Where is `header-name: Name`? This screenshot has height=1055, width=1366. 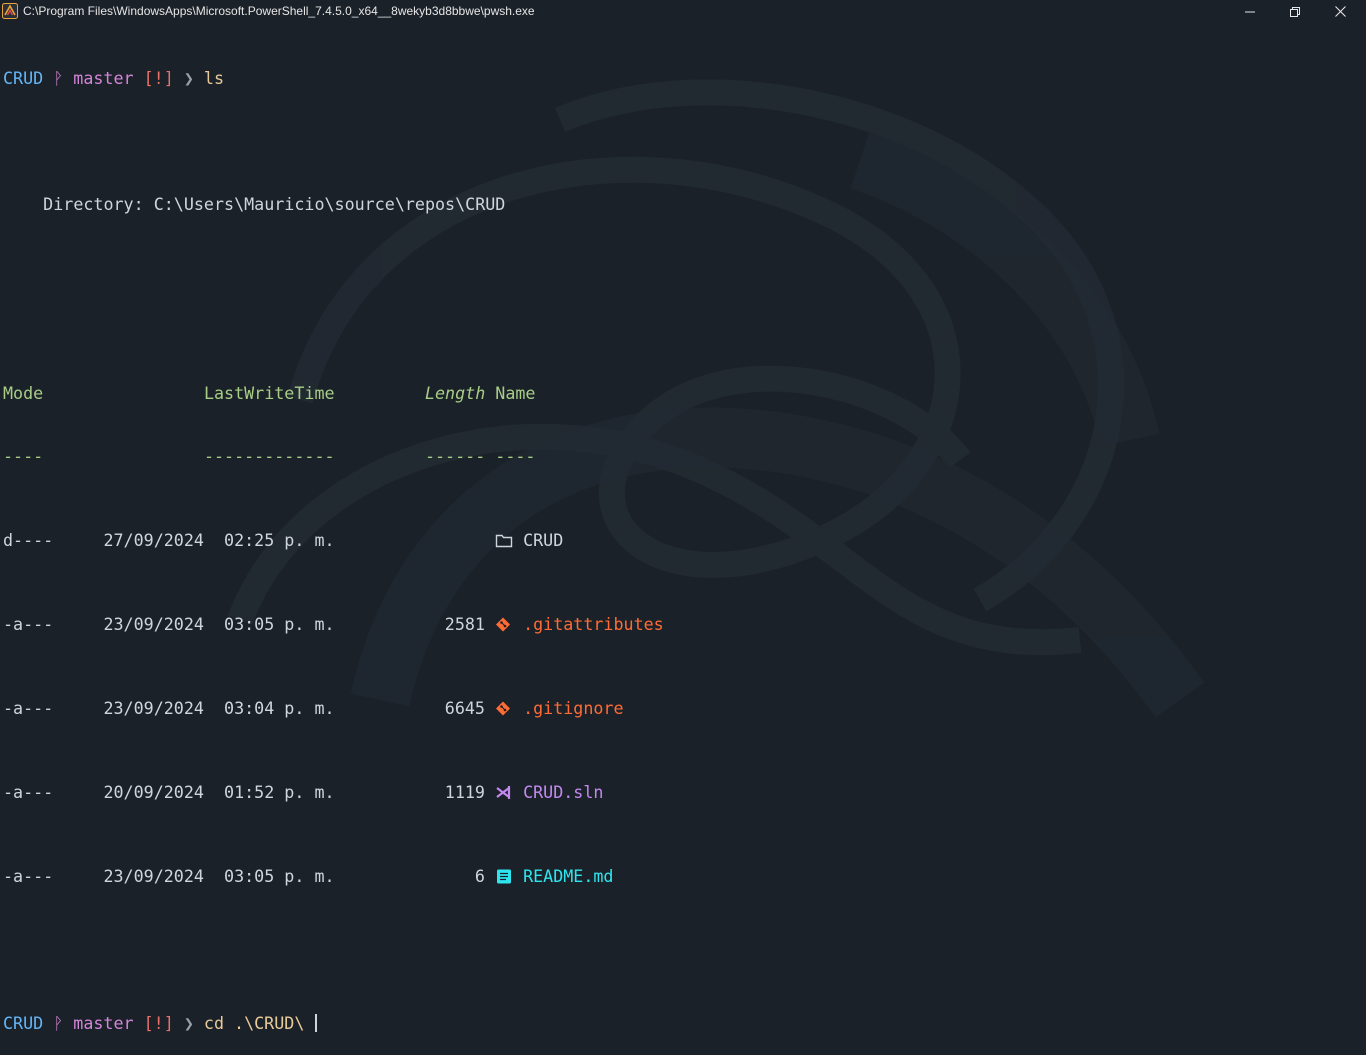
header-name: Name is located at coordinates (515, 393).